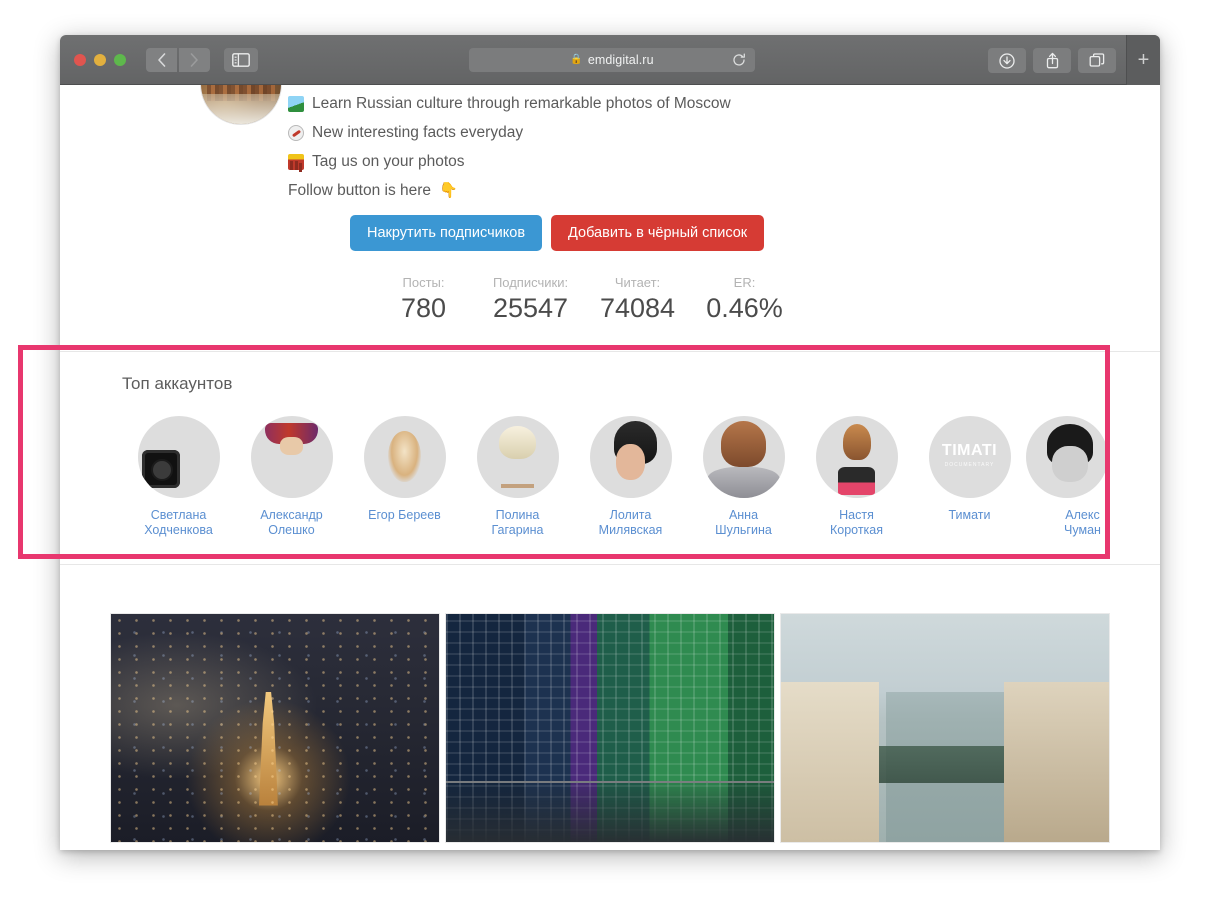  I want to click on url-text: emdigital.ru, so click(620, 60).